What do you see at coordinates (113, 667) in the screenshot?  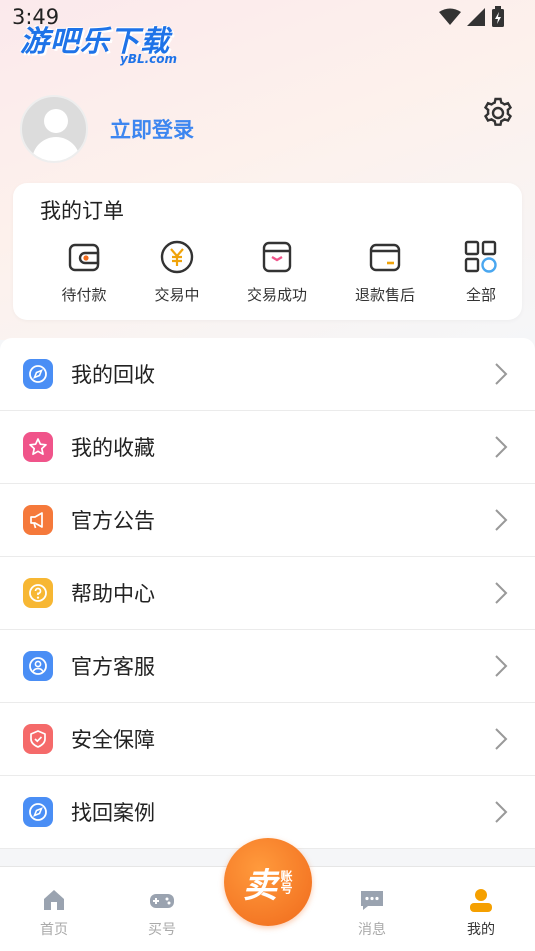 I see `menu-label: 官方客服` at bounding box center [113, 667].